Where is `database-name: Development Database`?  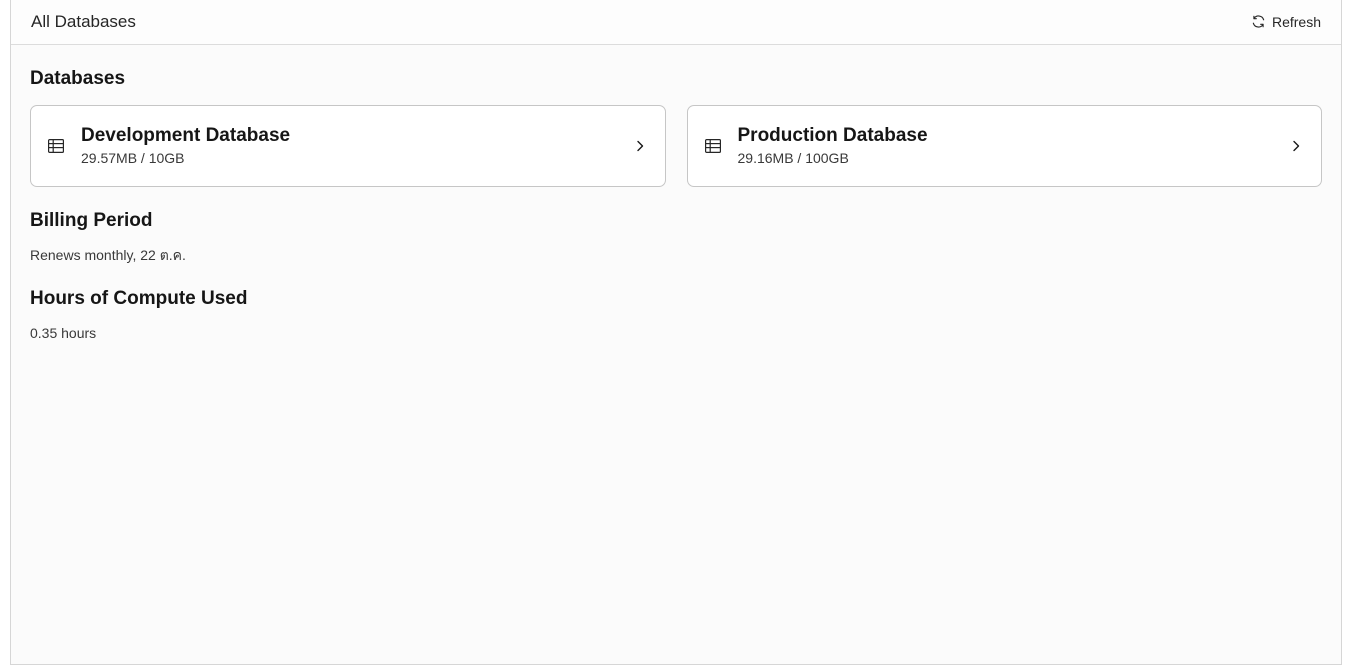
database-name: Development Database is located at coordinates (186, 135).